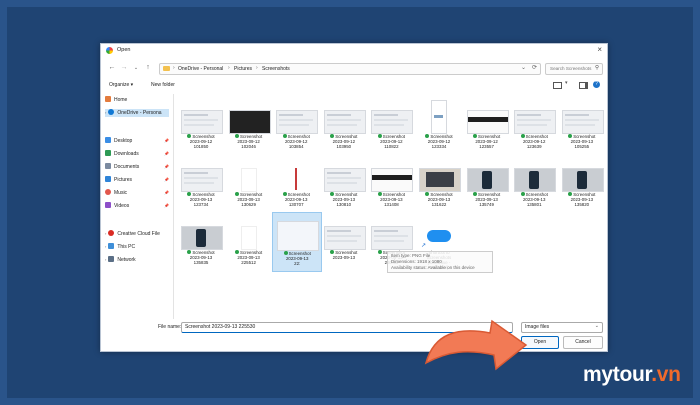  Describe the element at coordinates (439, 199) in the screenshot. I see `file-caption: Screenshot 2023-09-13 131622` at that location.